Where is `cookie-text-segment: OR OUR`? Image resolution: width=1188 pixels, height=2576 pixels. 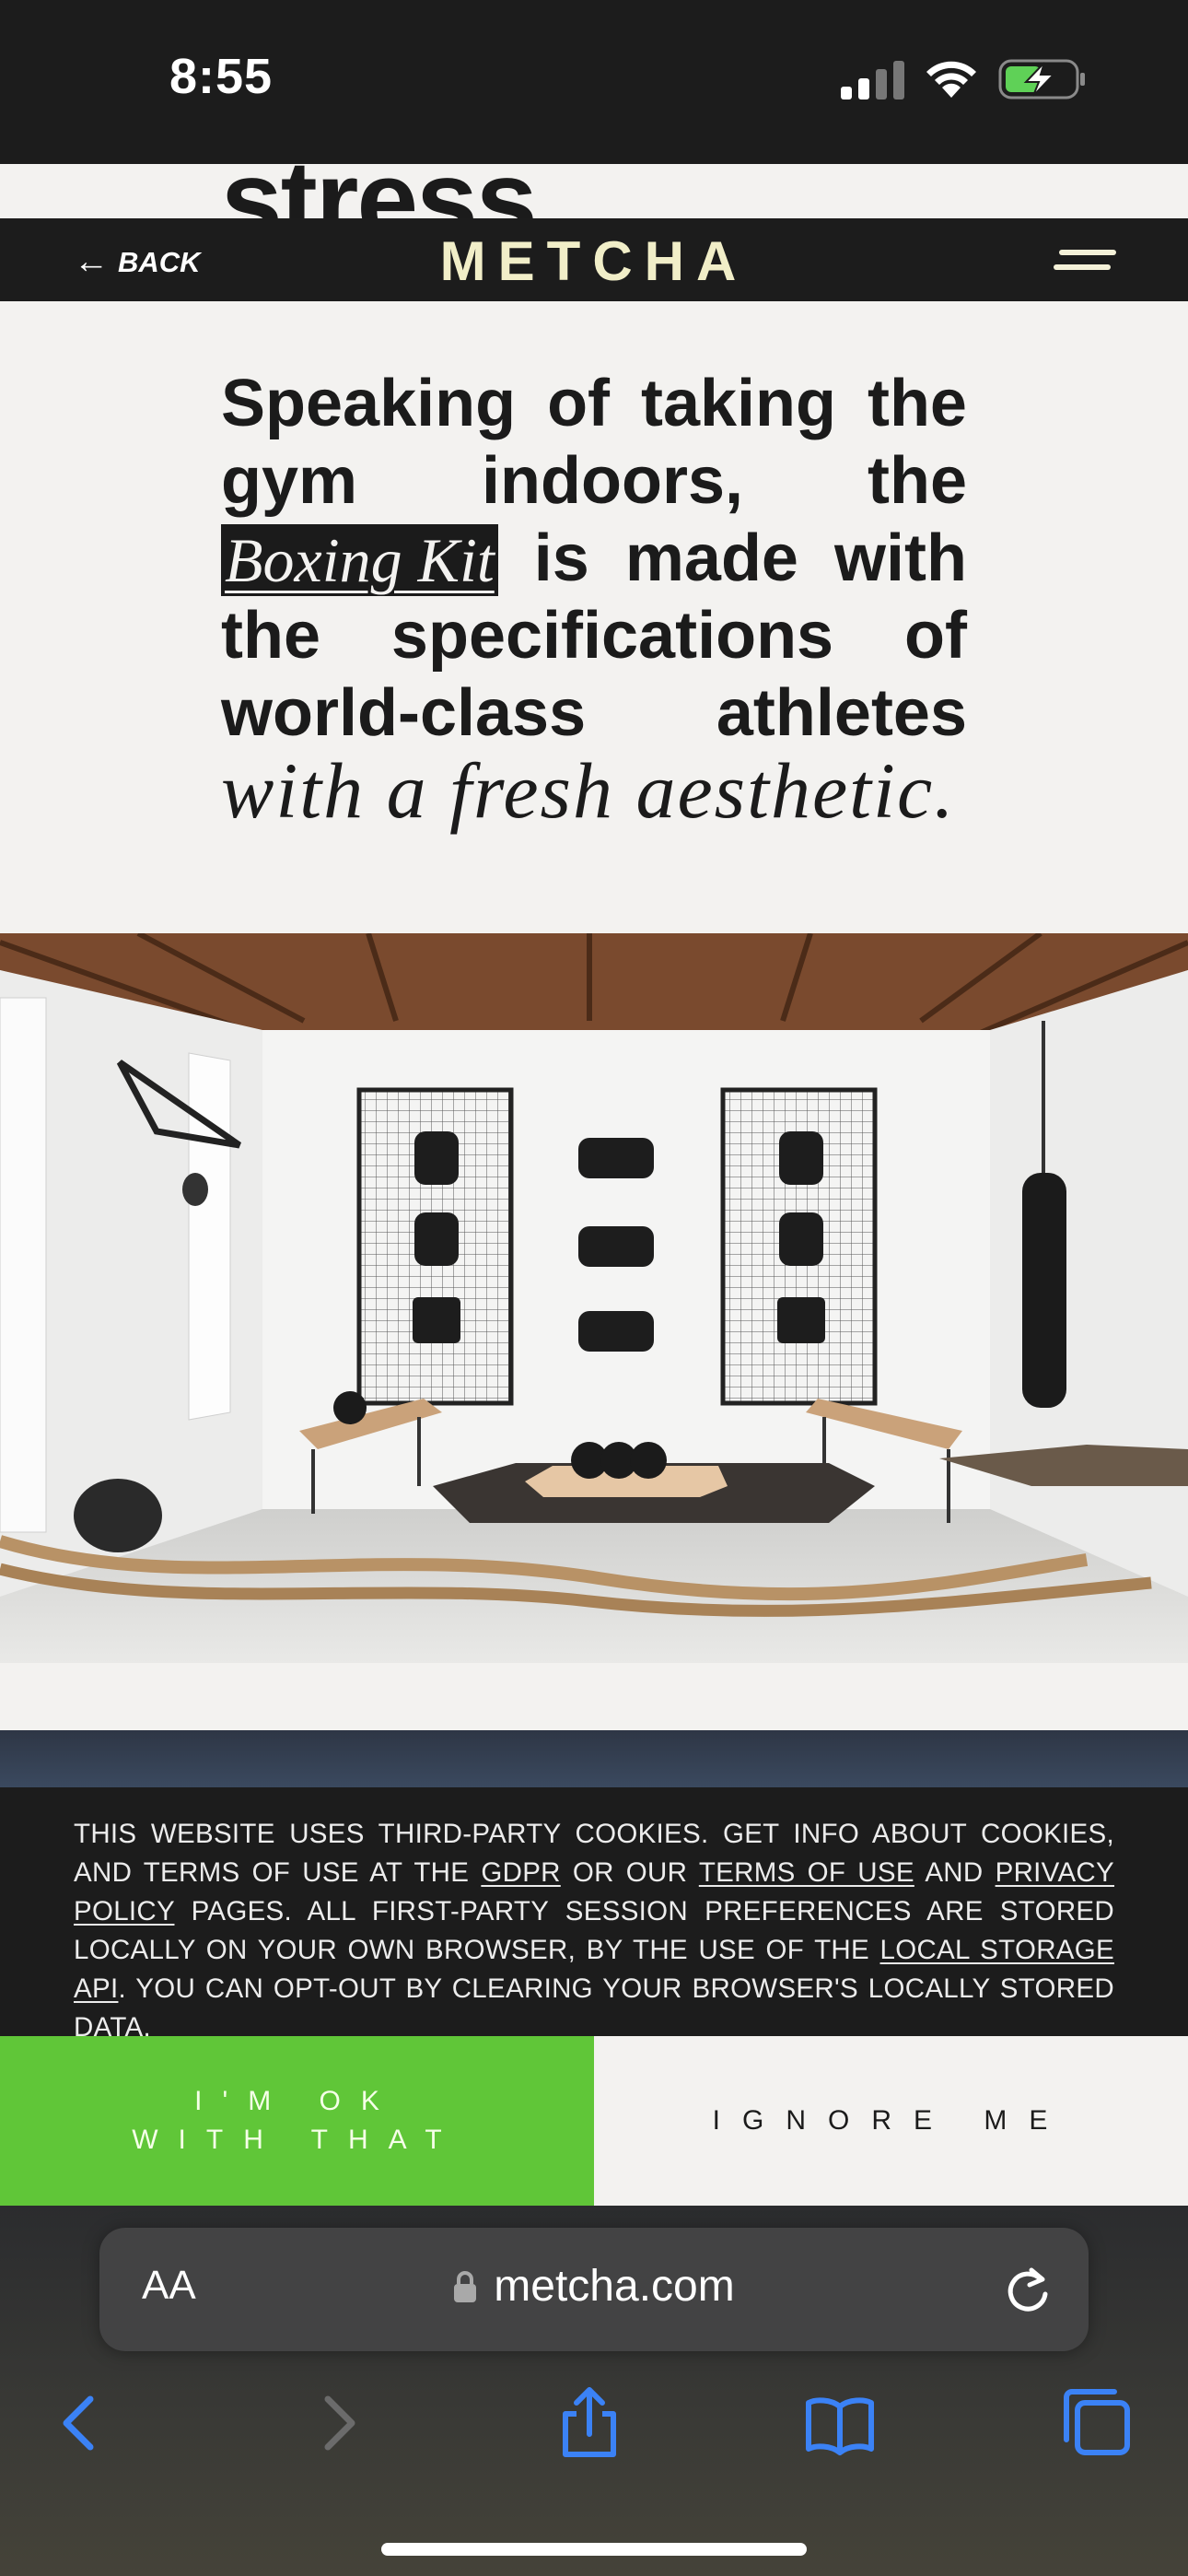 cookie-text-segment: OR OUR is located at coordinates (629, 1872).